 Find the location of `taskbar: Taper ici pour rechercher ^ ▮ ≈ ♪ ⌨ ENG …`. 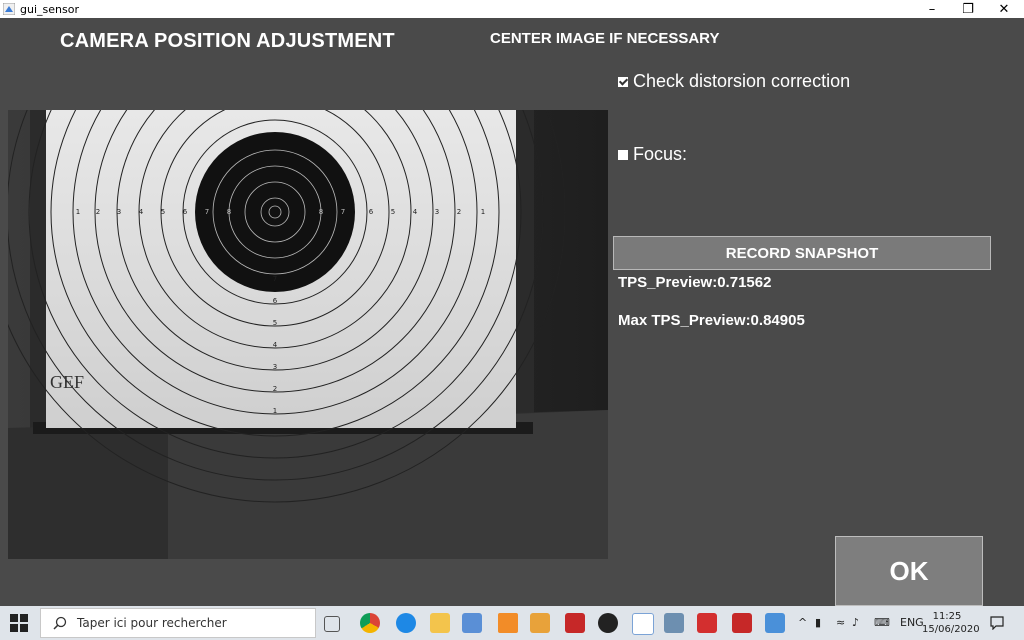

taskbar: Taper ici pour rechercher ^ ▮ ≈ ♪ ⌨ ENG … is located at coordinates (512, 623).